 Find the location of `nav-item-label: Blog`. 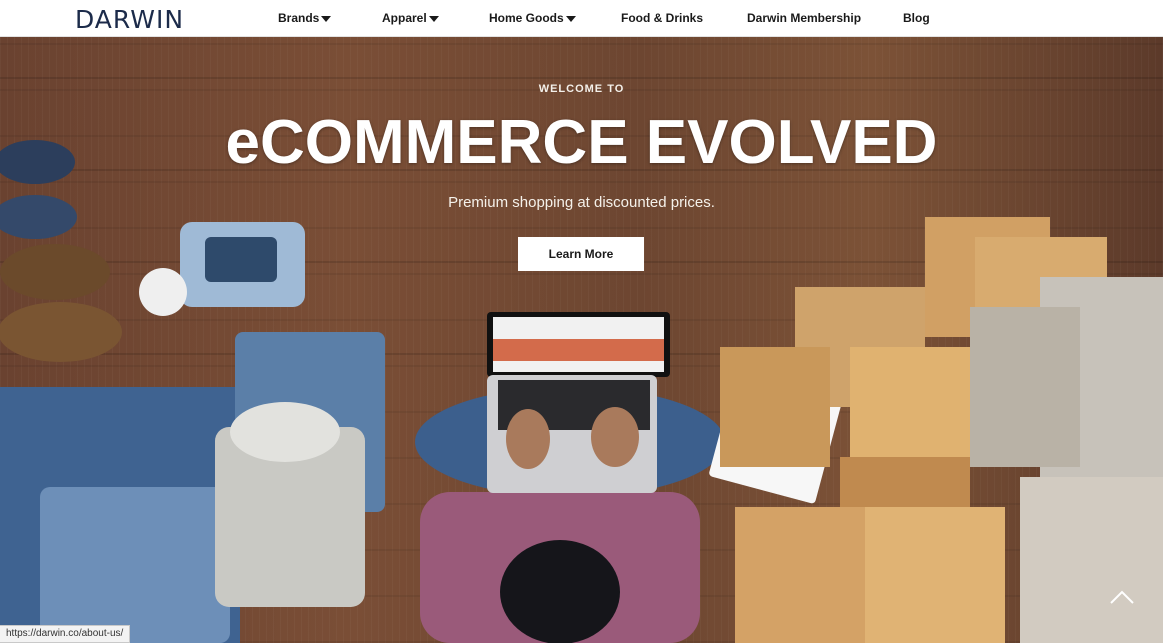

nav-item-label: Blog is located at coordinates (916, 18).